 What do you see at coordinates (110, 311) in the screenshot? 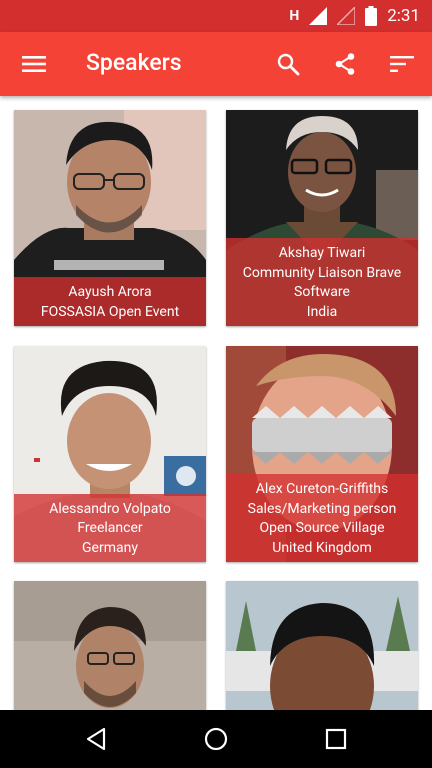
I see `speaker-info-line: FOSSASIA Open Event` at bounding box center [110, 311].